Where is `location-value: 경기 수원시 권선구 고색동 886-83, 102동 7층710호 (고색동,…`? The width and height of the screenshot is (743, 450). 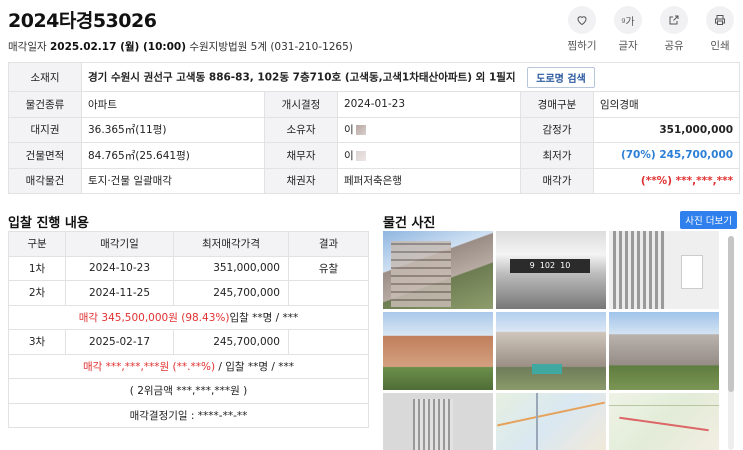 location-value: 경기 수원시 권선구 고색동 886-83, 102동 7층710호 (고색동,… is located at coordinates (302, 77).